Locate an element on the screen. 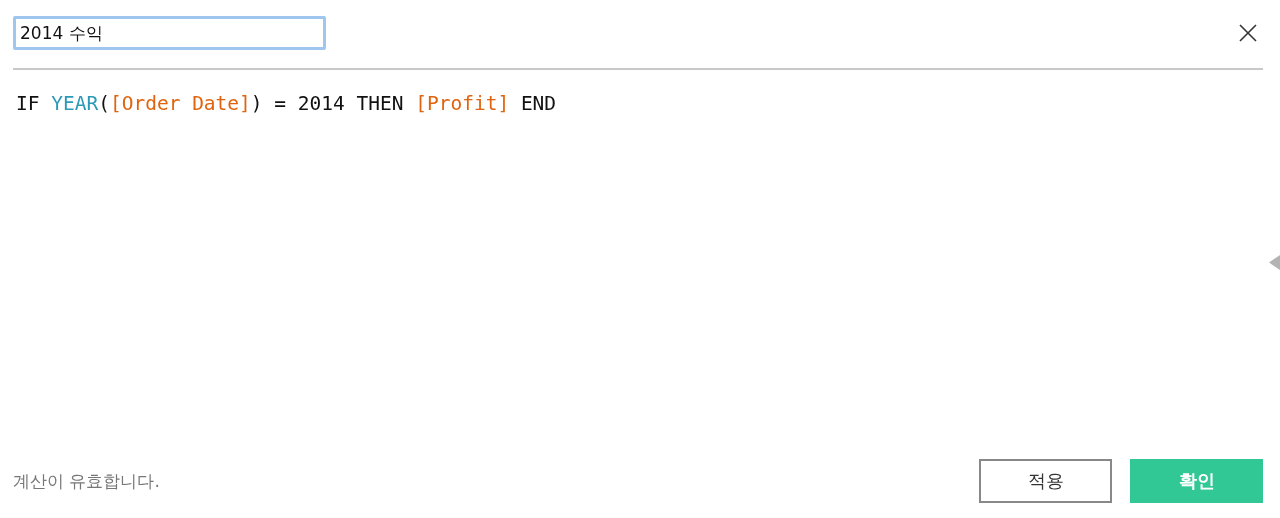 This screenshot has height=518, width=1280. apply-button: 적용 is located at coordinates (1045, 481).